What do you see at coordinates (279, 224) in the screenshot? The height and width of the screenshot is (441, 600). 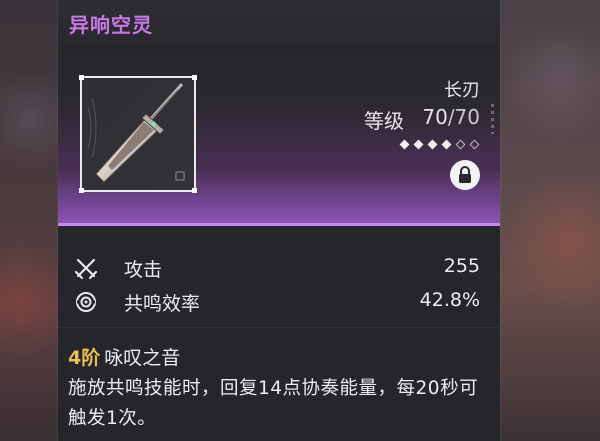 I see `rarity-accent-line` at bounding box center [279, 224].